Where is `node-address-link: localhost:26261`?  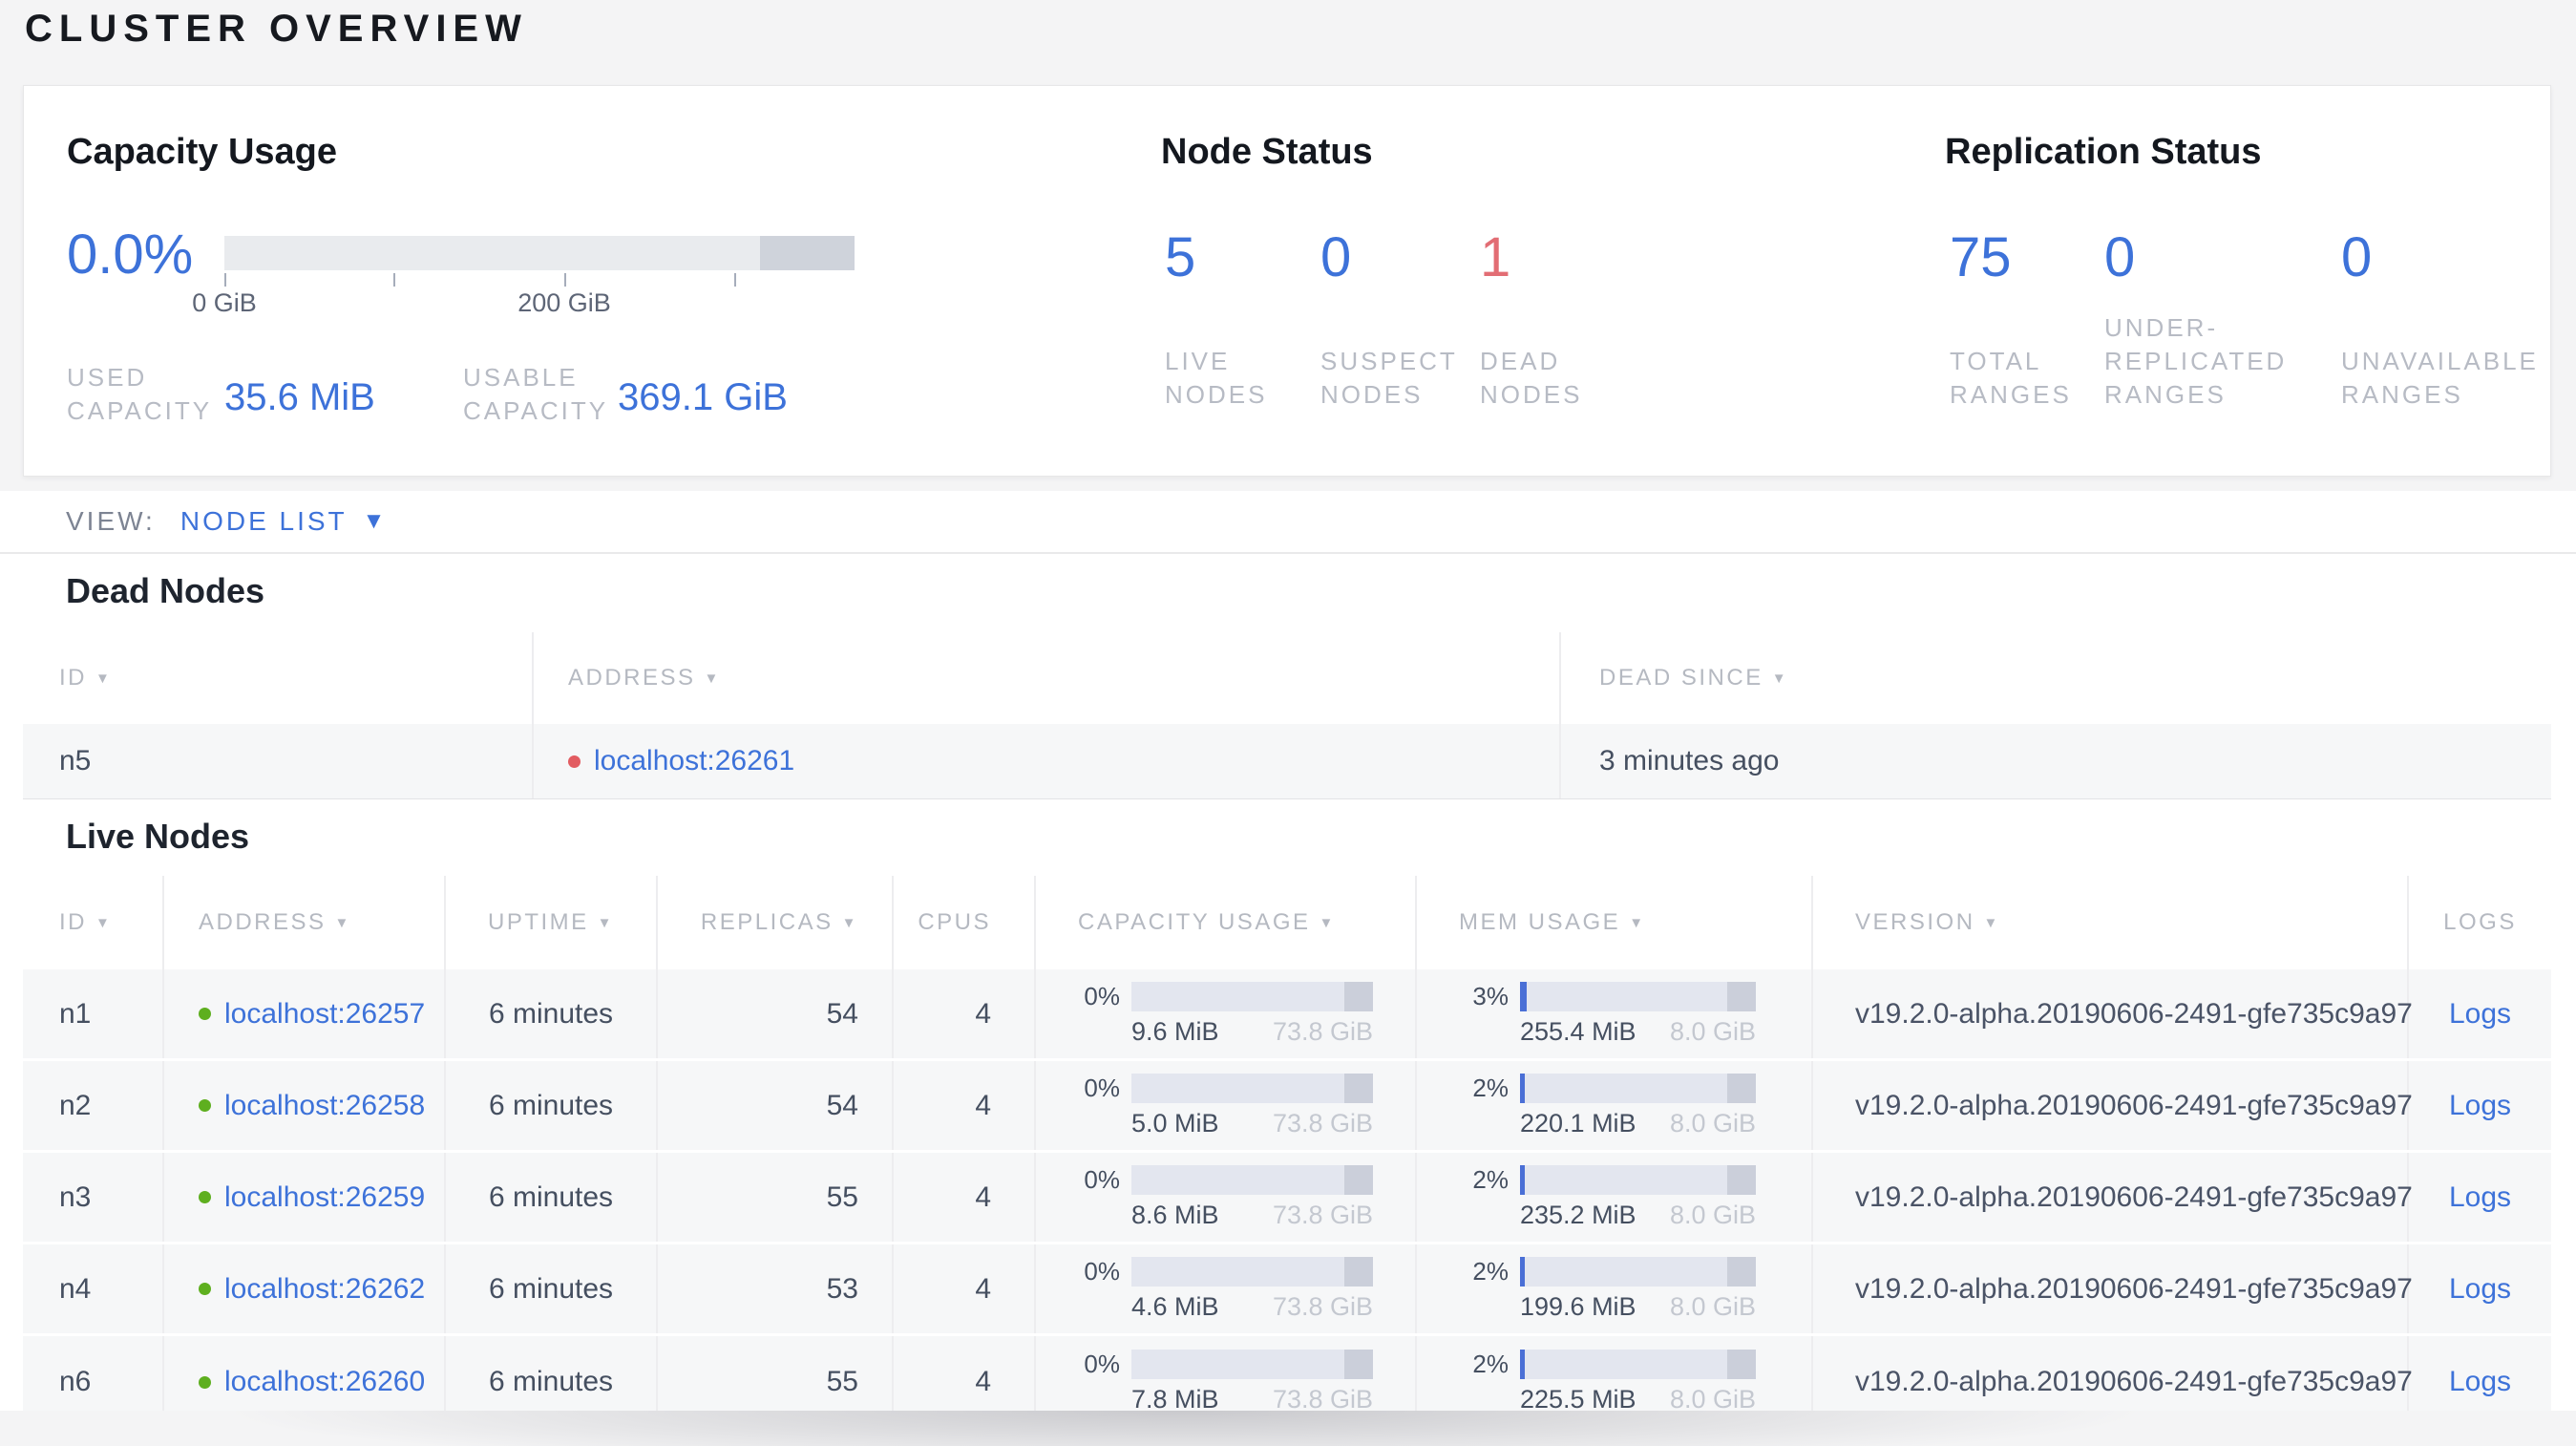 node-address-link: localhost:26261 is located at coordinates (694, 761).